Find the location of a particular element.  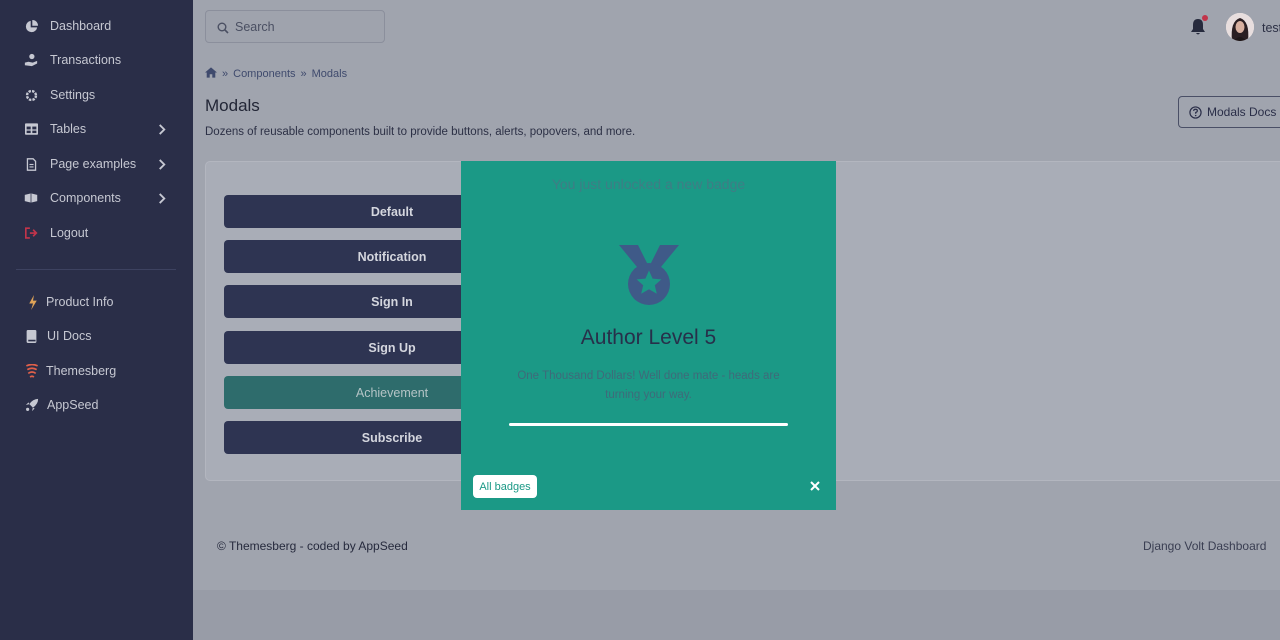

footer-product-link: Django Volt Dashboard is located at coordinates (1204, 546).